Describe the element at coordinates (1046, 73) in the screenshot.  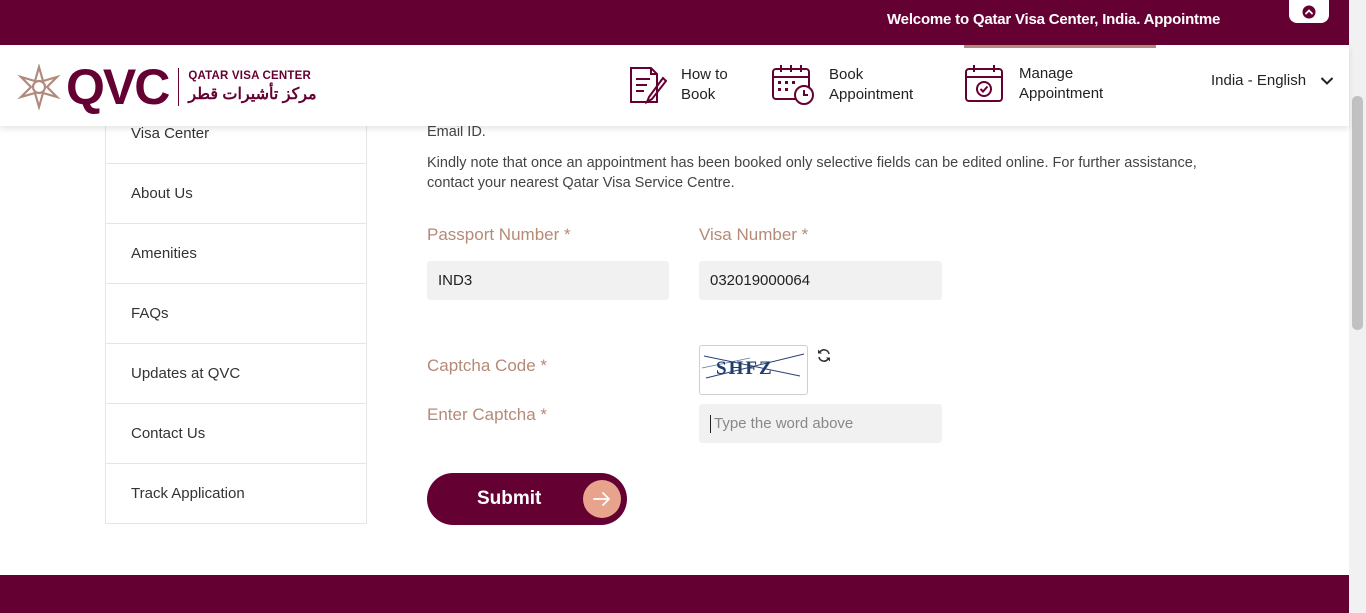
I see `nav-manage-appointment-line1: Manage` at that location.